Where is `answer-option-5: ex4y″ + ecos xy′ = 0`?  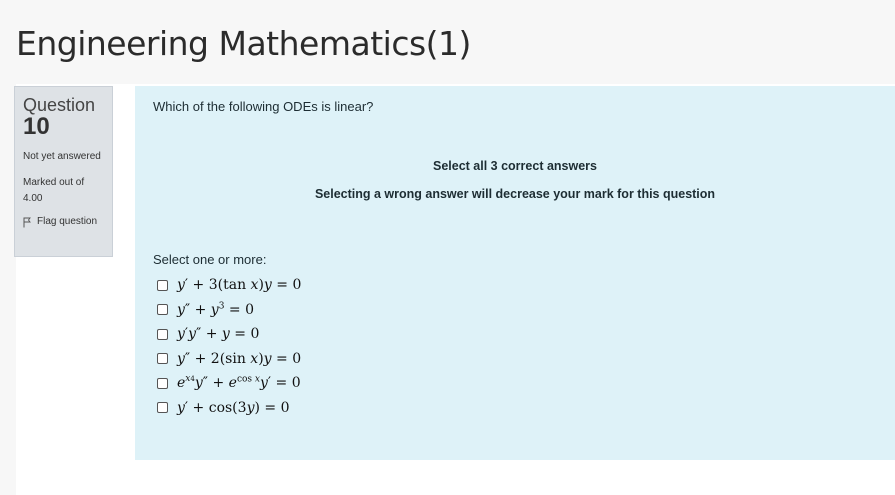 answer-option-5: ex4y″ + ecos xy′ = 0 is located at coordinates (229, 383).